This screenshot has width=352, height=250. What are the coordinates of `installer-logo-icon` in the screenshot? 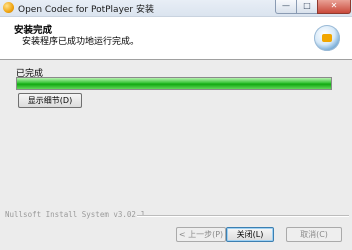 It's located at (327, 38).